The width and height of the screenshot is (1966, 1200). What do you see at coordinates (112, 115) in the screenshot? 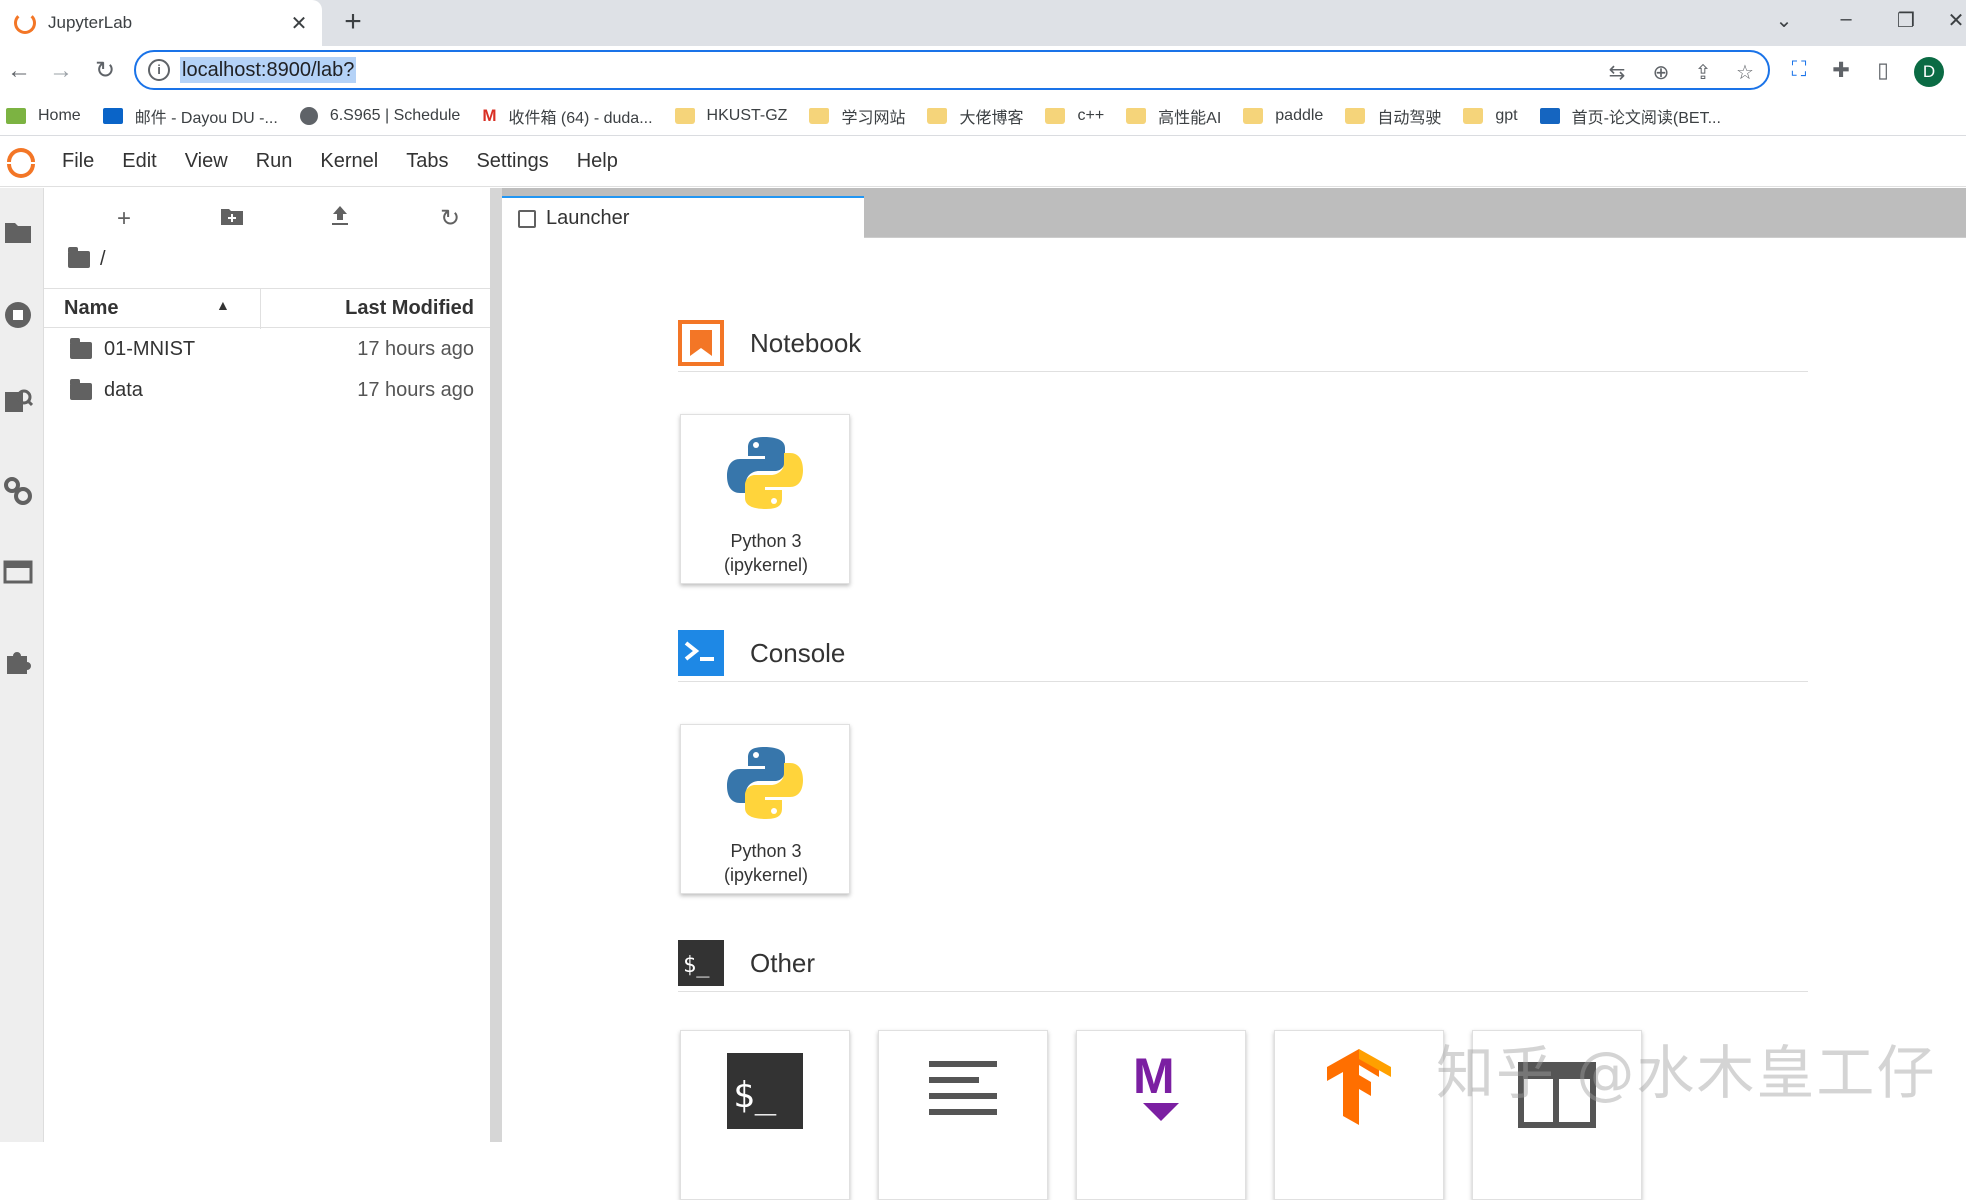
I see `outlook-icon` at bounding box center [112, 115].